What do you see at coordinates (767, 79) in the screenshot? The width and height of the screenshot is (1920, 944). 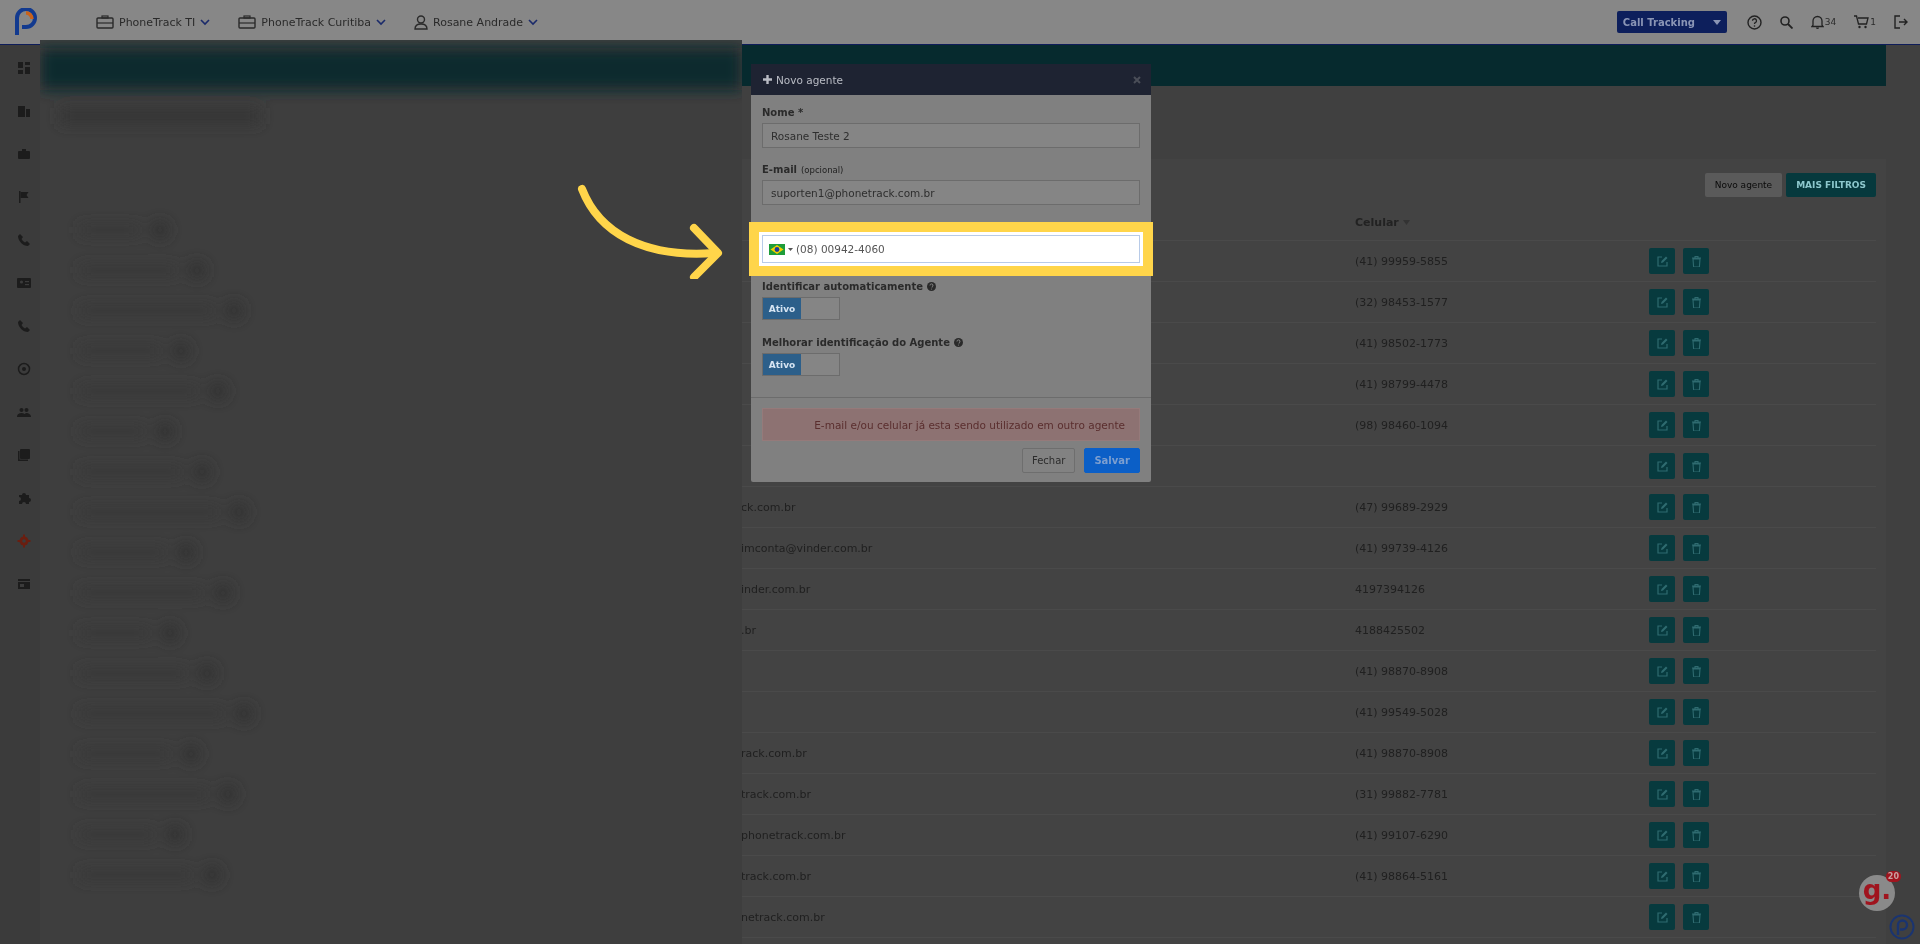 I see `plus-icon` at bounding box center [767, 79].